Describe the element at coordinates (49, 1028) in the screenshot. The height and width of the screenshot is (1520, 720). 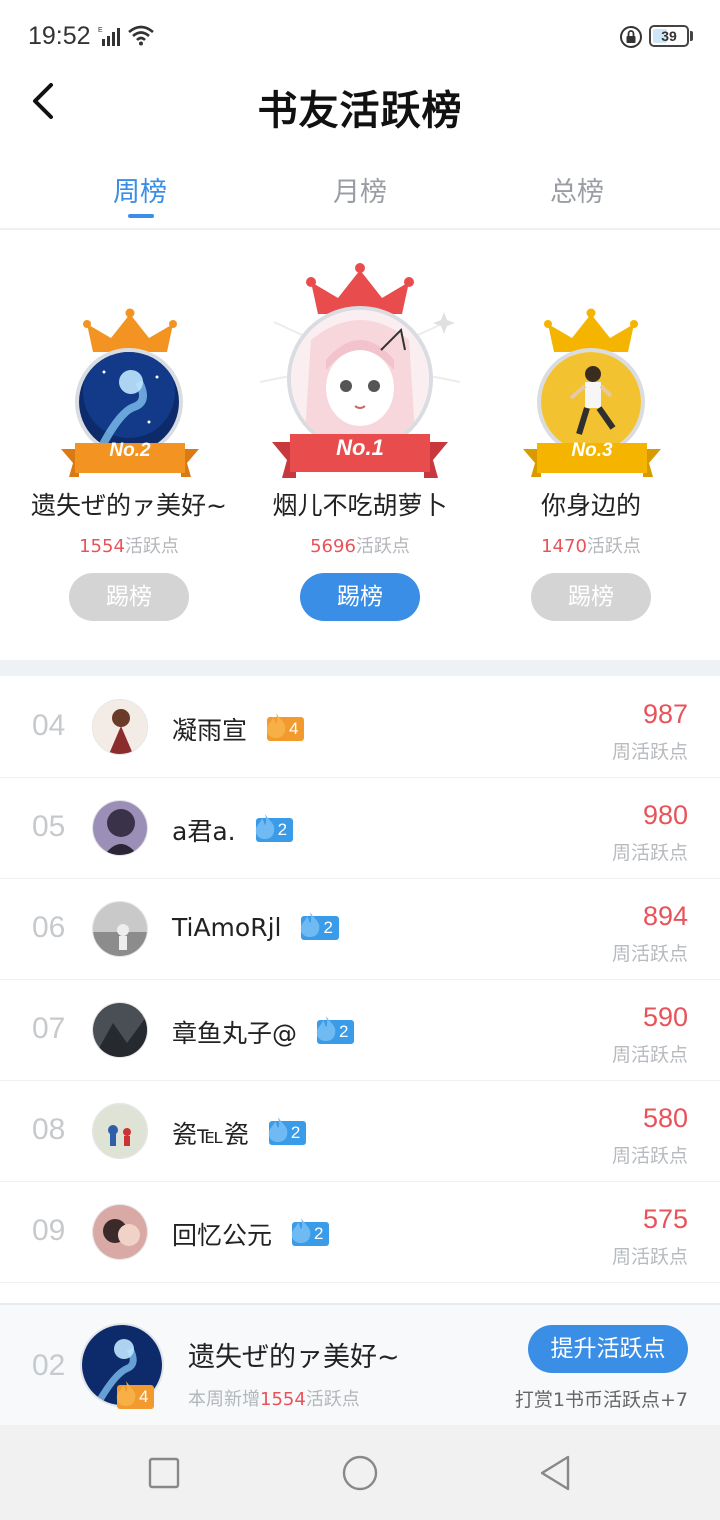
I see `rank-number: 07` at that location.